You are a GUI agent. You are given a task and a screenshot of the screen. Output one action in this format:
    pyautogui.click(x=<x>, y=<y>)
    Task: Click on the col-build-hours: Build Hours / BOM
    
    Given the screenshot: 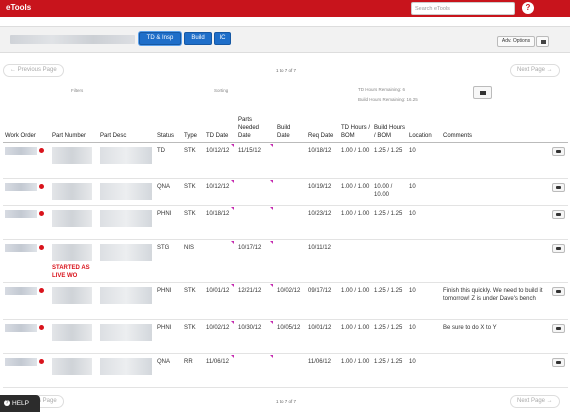 What is the action you would take?
    pyautogui.click(x=389, y=125)
    